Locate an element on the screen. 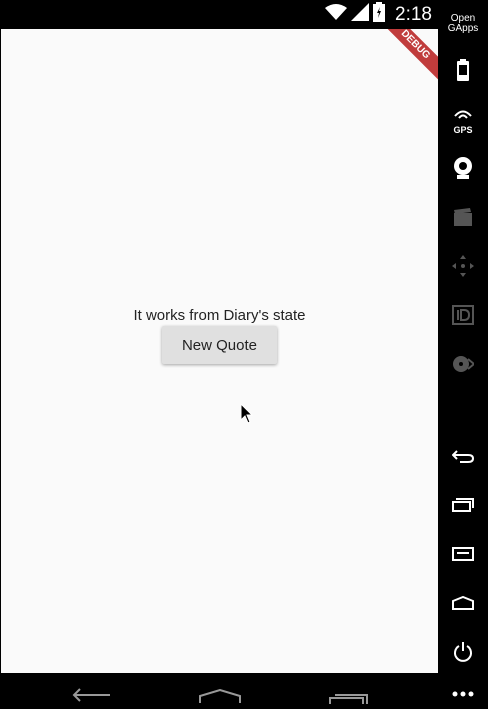 The image size is (488, 709). debug-banner: DEBUG is located at coordinates (407, 56).